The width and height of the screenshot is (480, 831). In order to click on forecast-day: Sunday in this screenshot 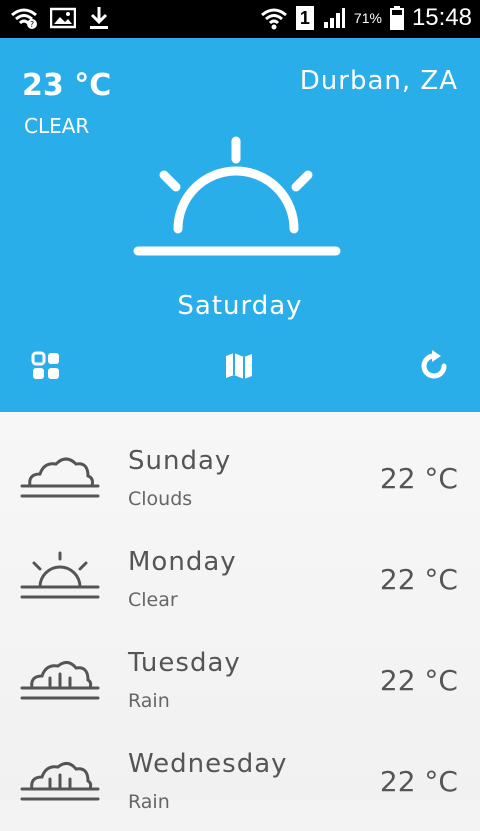, I will do `click(180, 461)`.